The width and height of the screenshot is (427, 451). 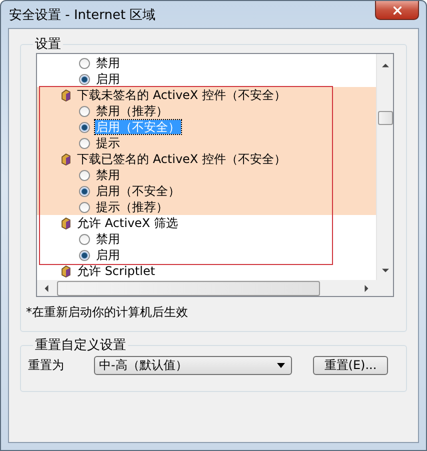 I want to click on category-label: 下载已签名的 ActiveX 控件（不安全）, so click(x=181, y=159).